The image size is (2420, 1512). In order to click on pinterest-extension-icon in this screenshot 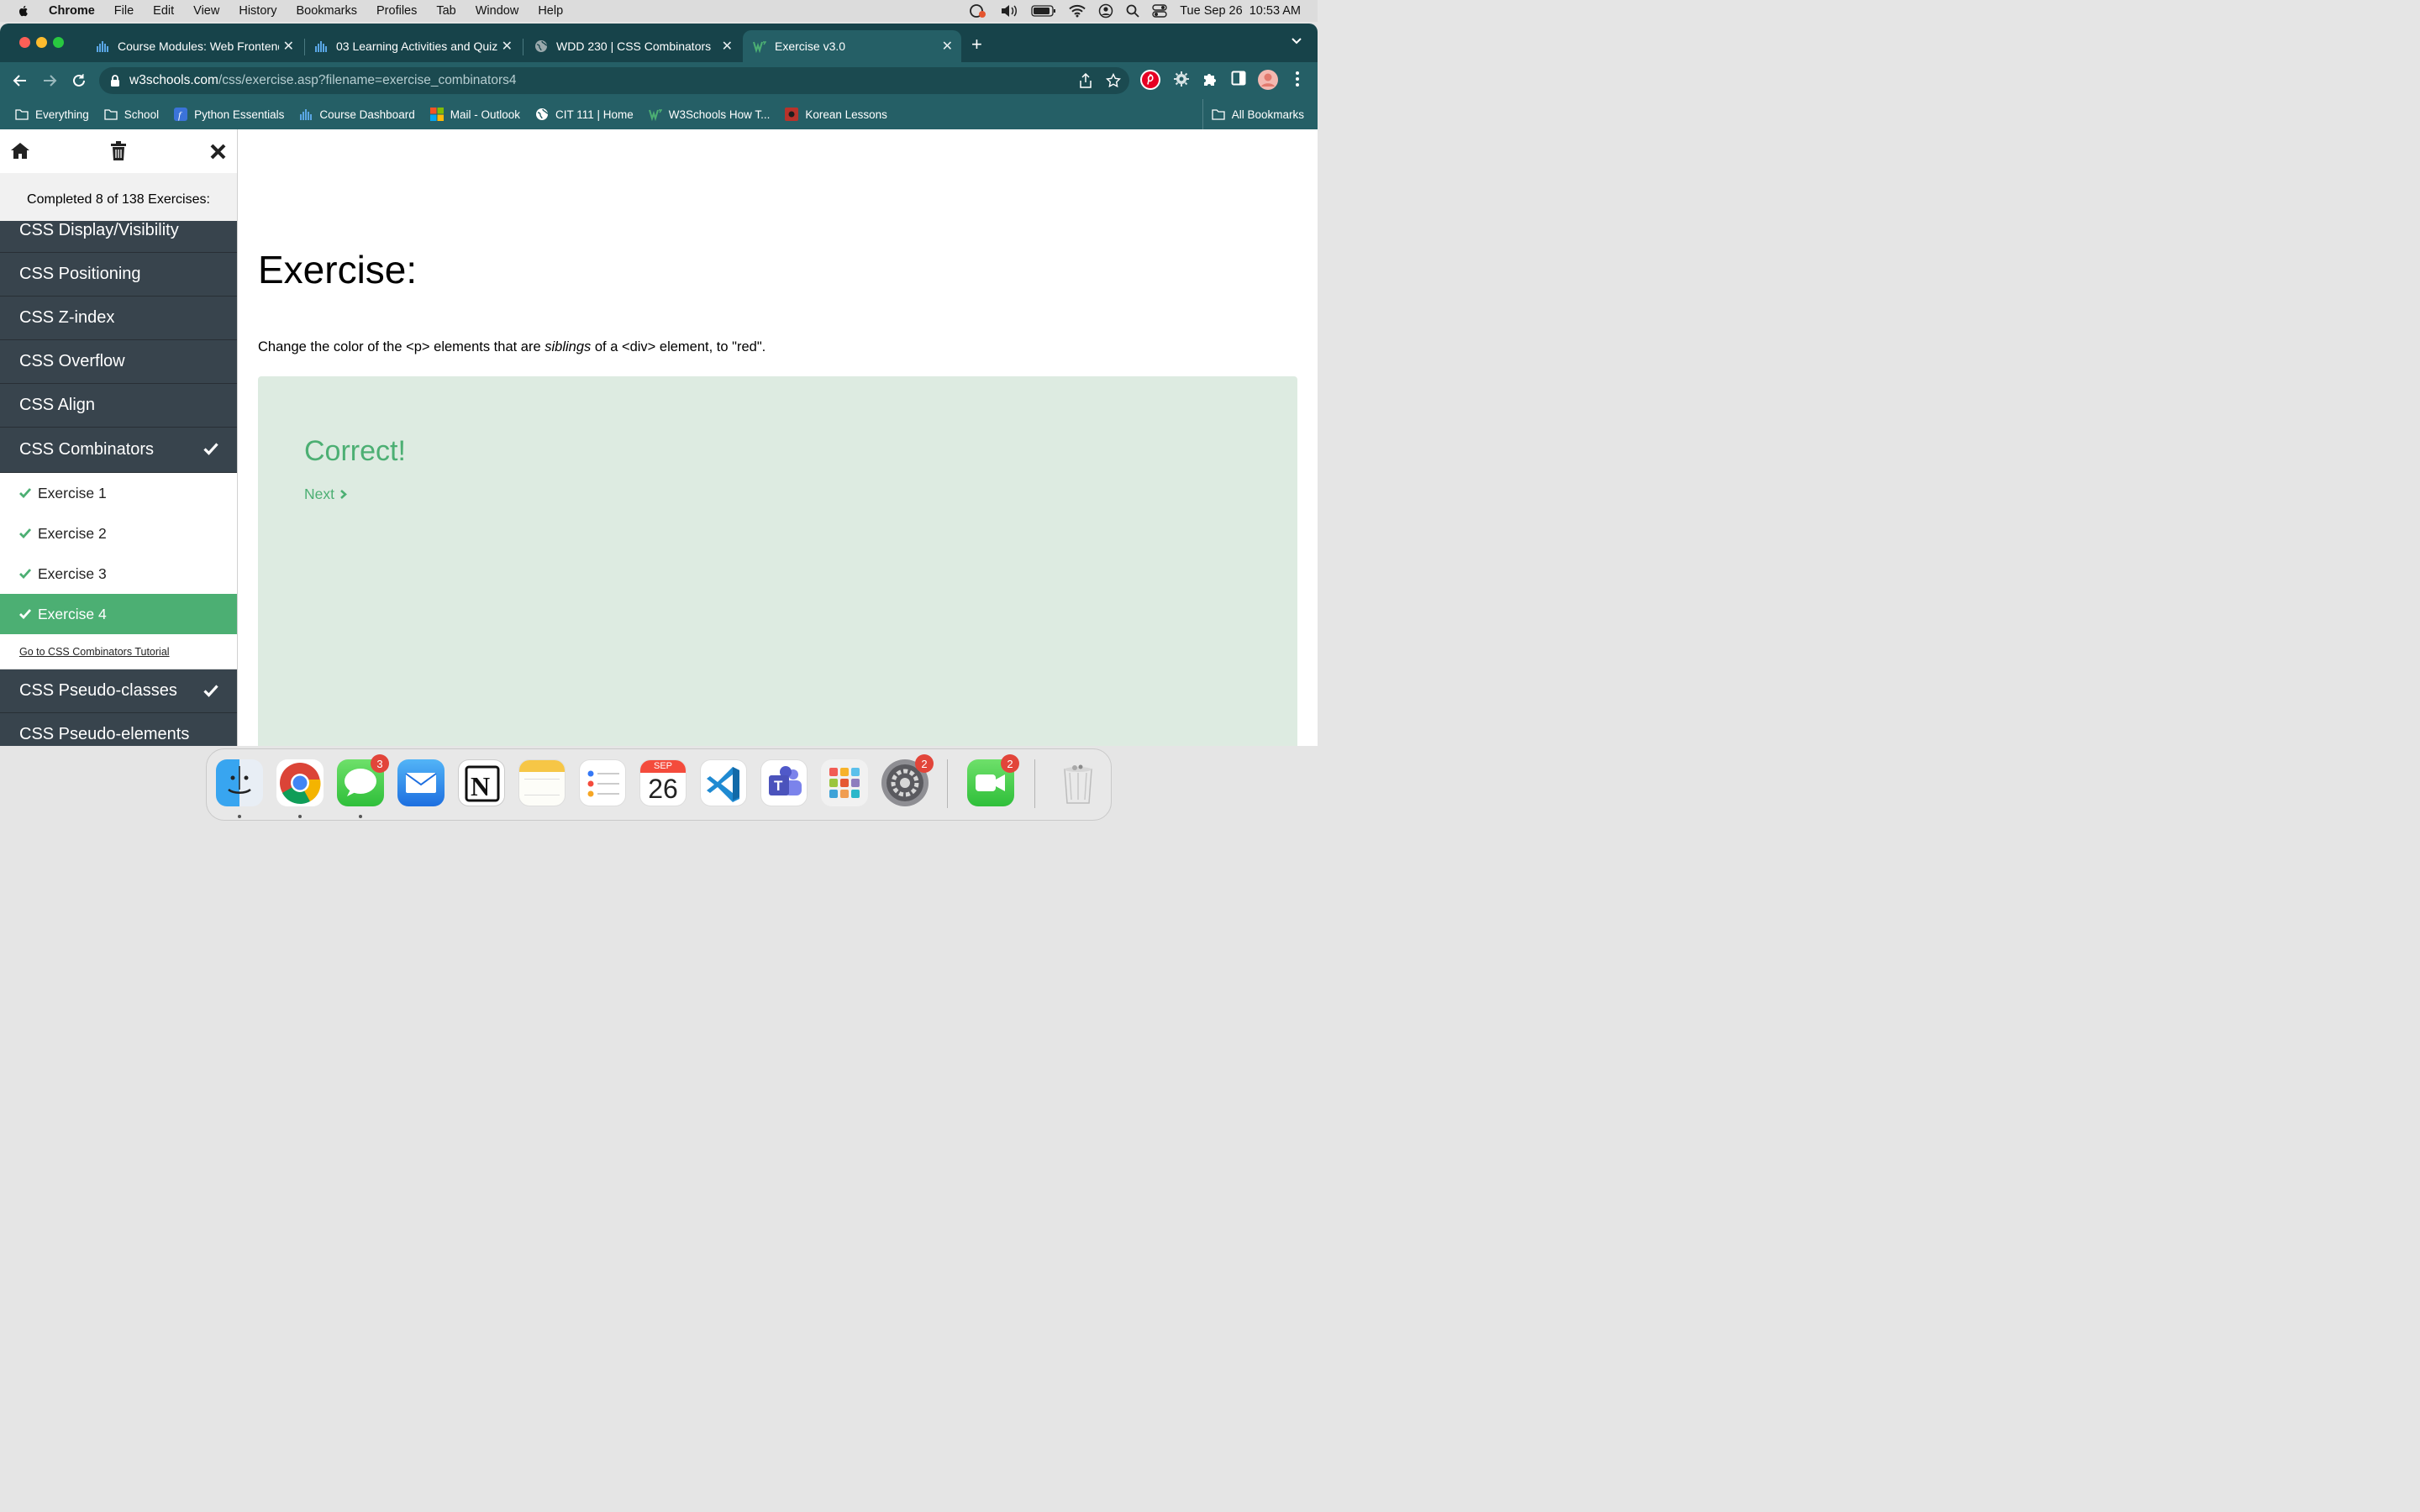, I will do `click(1150, 80)`.